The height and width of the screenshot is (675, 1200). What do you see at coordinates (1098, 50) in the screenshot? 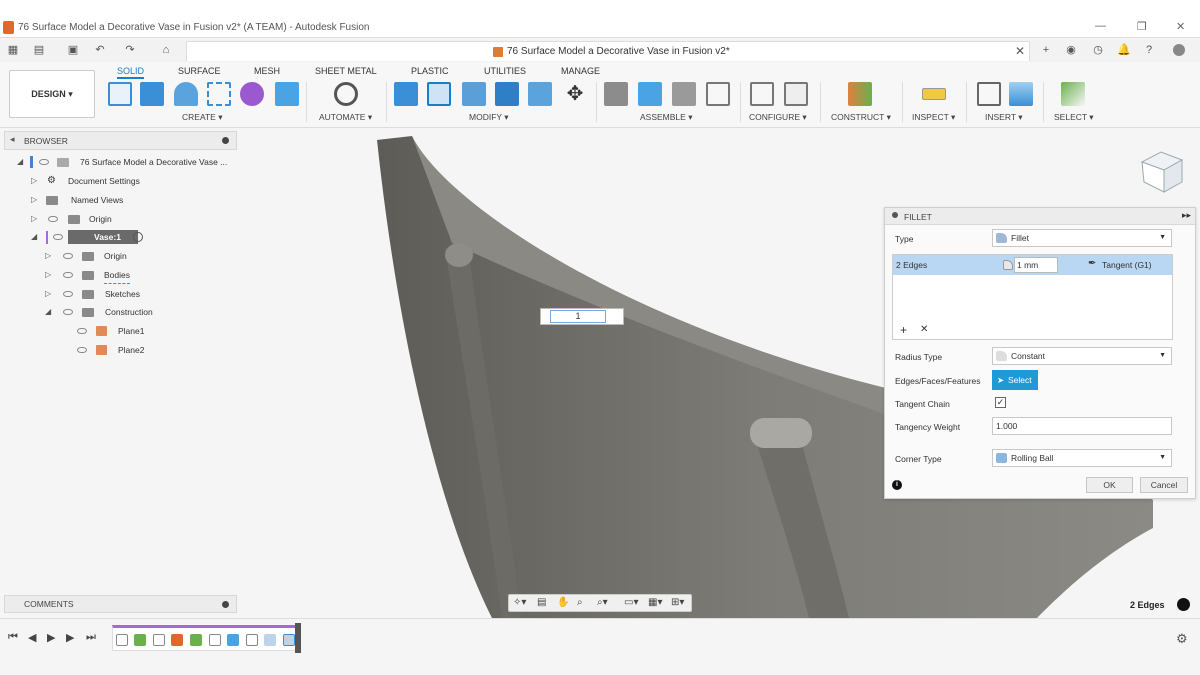
I see `job-status-icon: ◷` at bounding box center [1098, 50].